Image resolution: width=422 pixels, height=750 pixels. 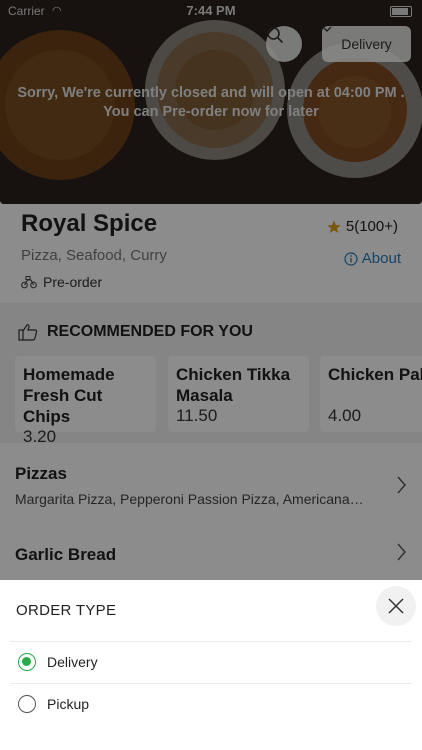 I want to click on option-label: Delivery, so click(x=72, y=662).